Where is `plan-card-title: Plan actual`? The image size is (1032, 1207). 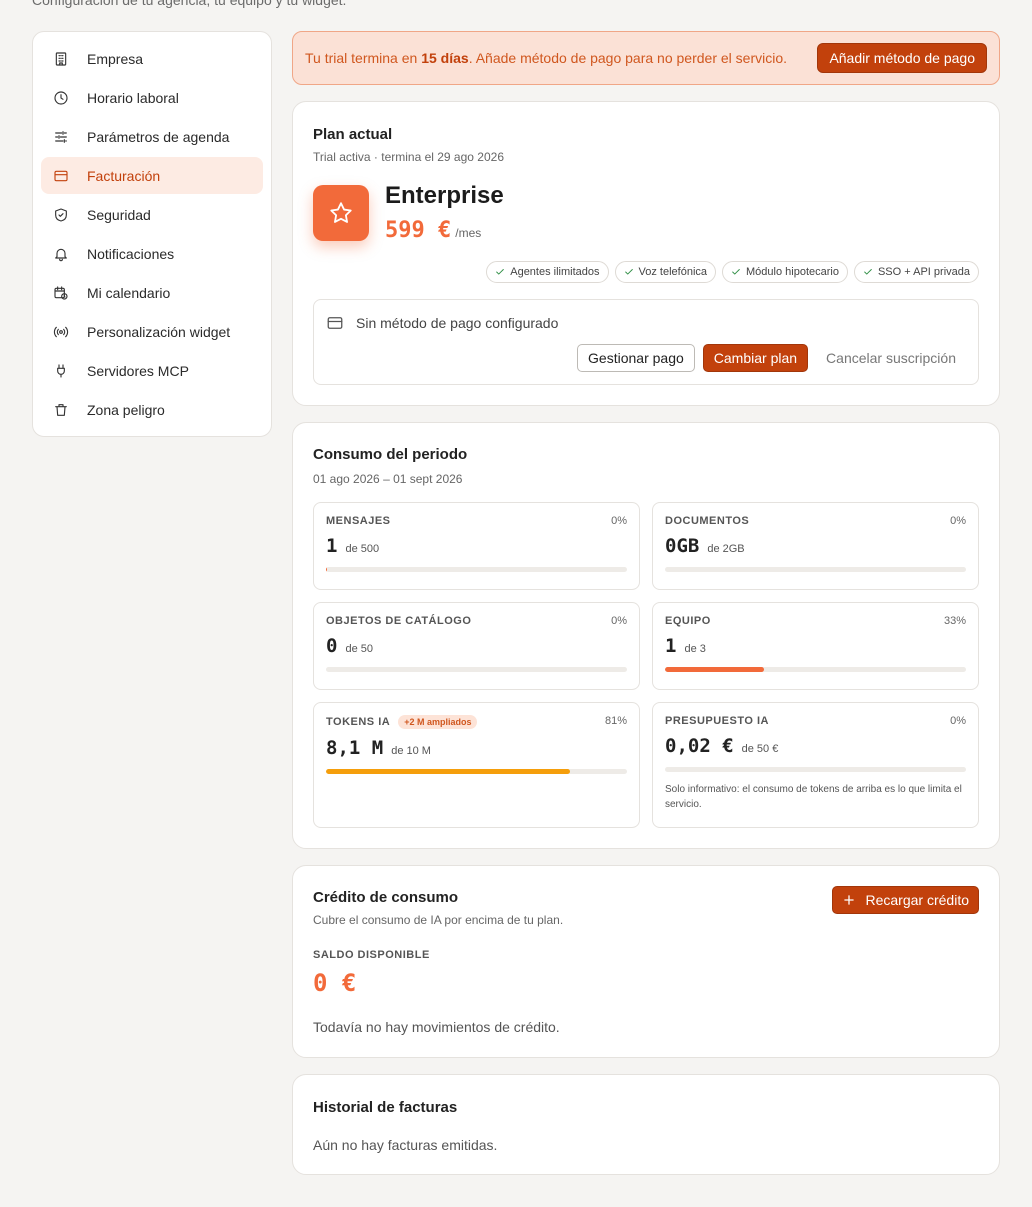
plan-card-title: Plan actual is located at coordinates (353, 134).